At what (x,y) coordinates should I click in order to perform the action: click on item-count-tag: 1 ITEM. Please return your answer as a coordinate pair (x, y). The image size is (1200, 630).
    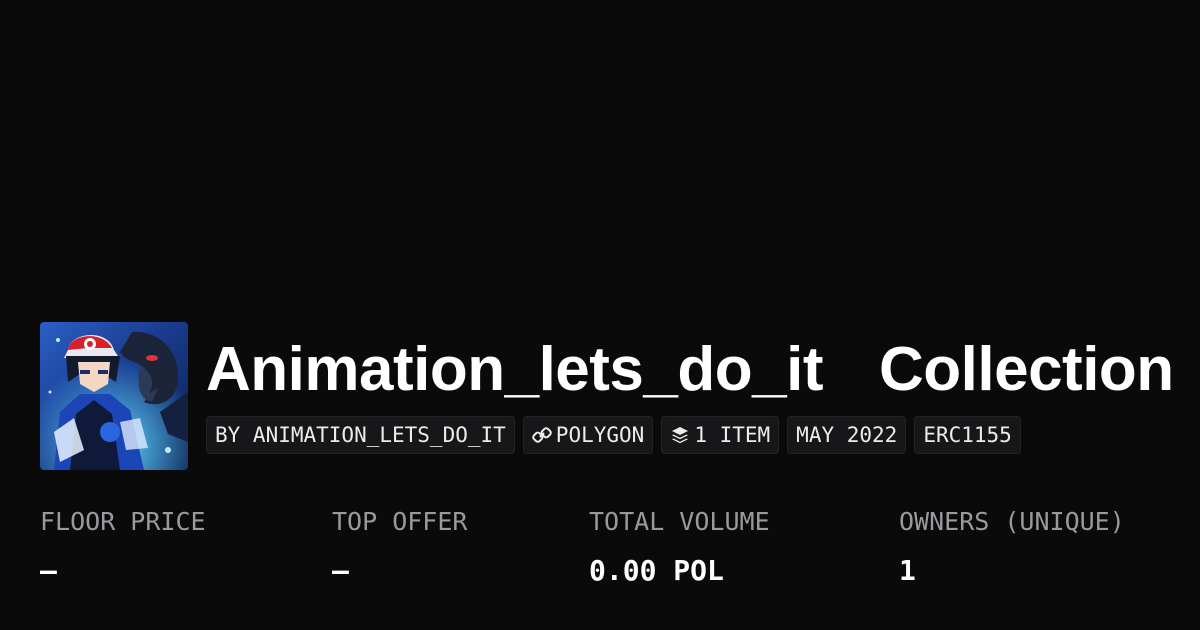
    Looking at the image, I should click on (720, 435).